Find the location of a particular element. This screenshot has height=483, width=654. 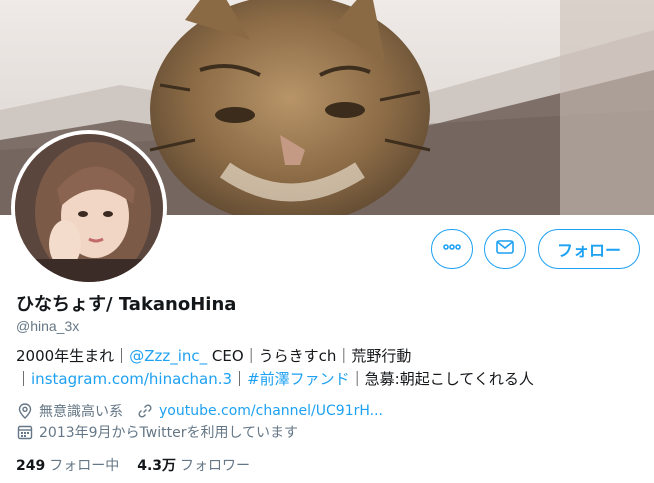

profile-meta-row: 2013年9月からTwitterを利用しています is located at coordinates (157, 432).